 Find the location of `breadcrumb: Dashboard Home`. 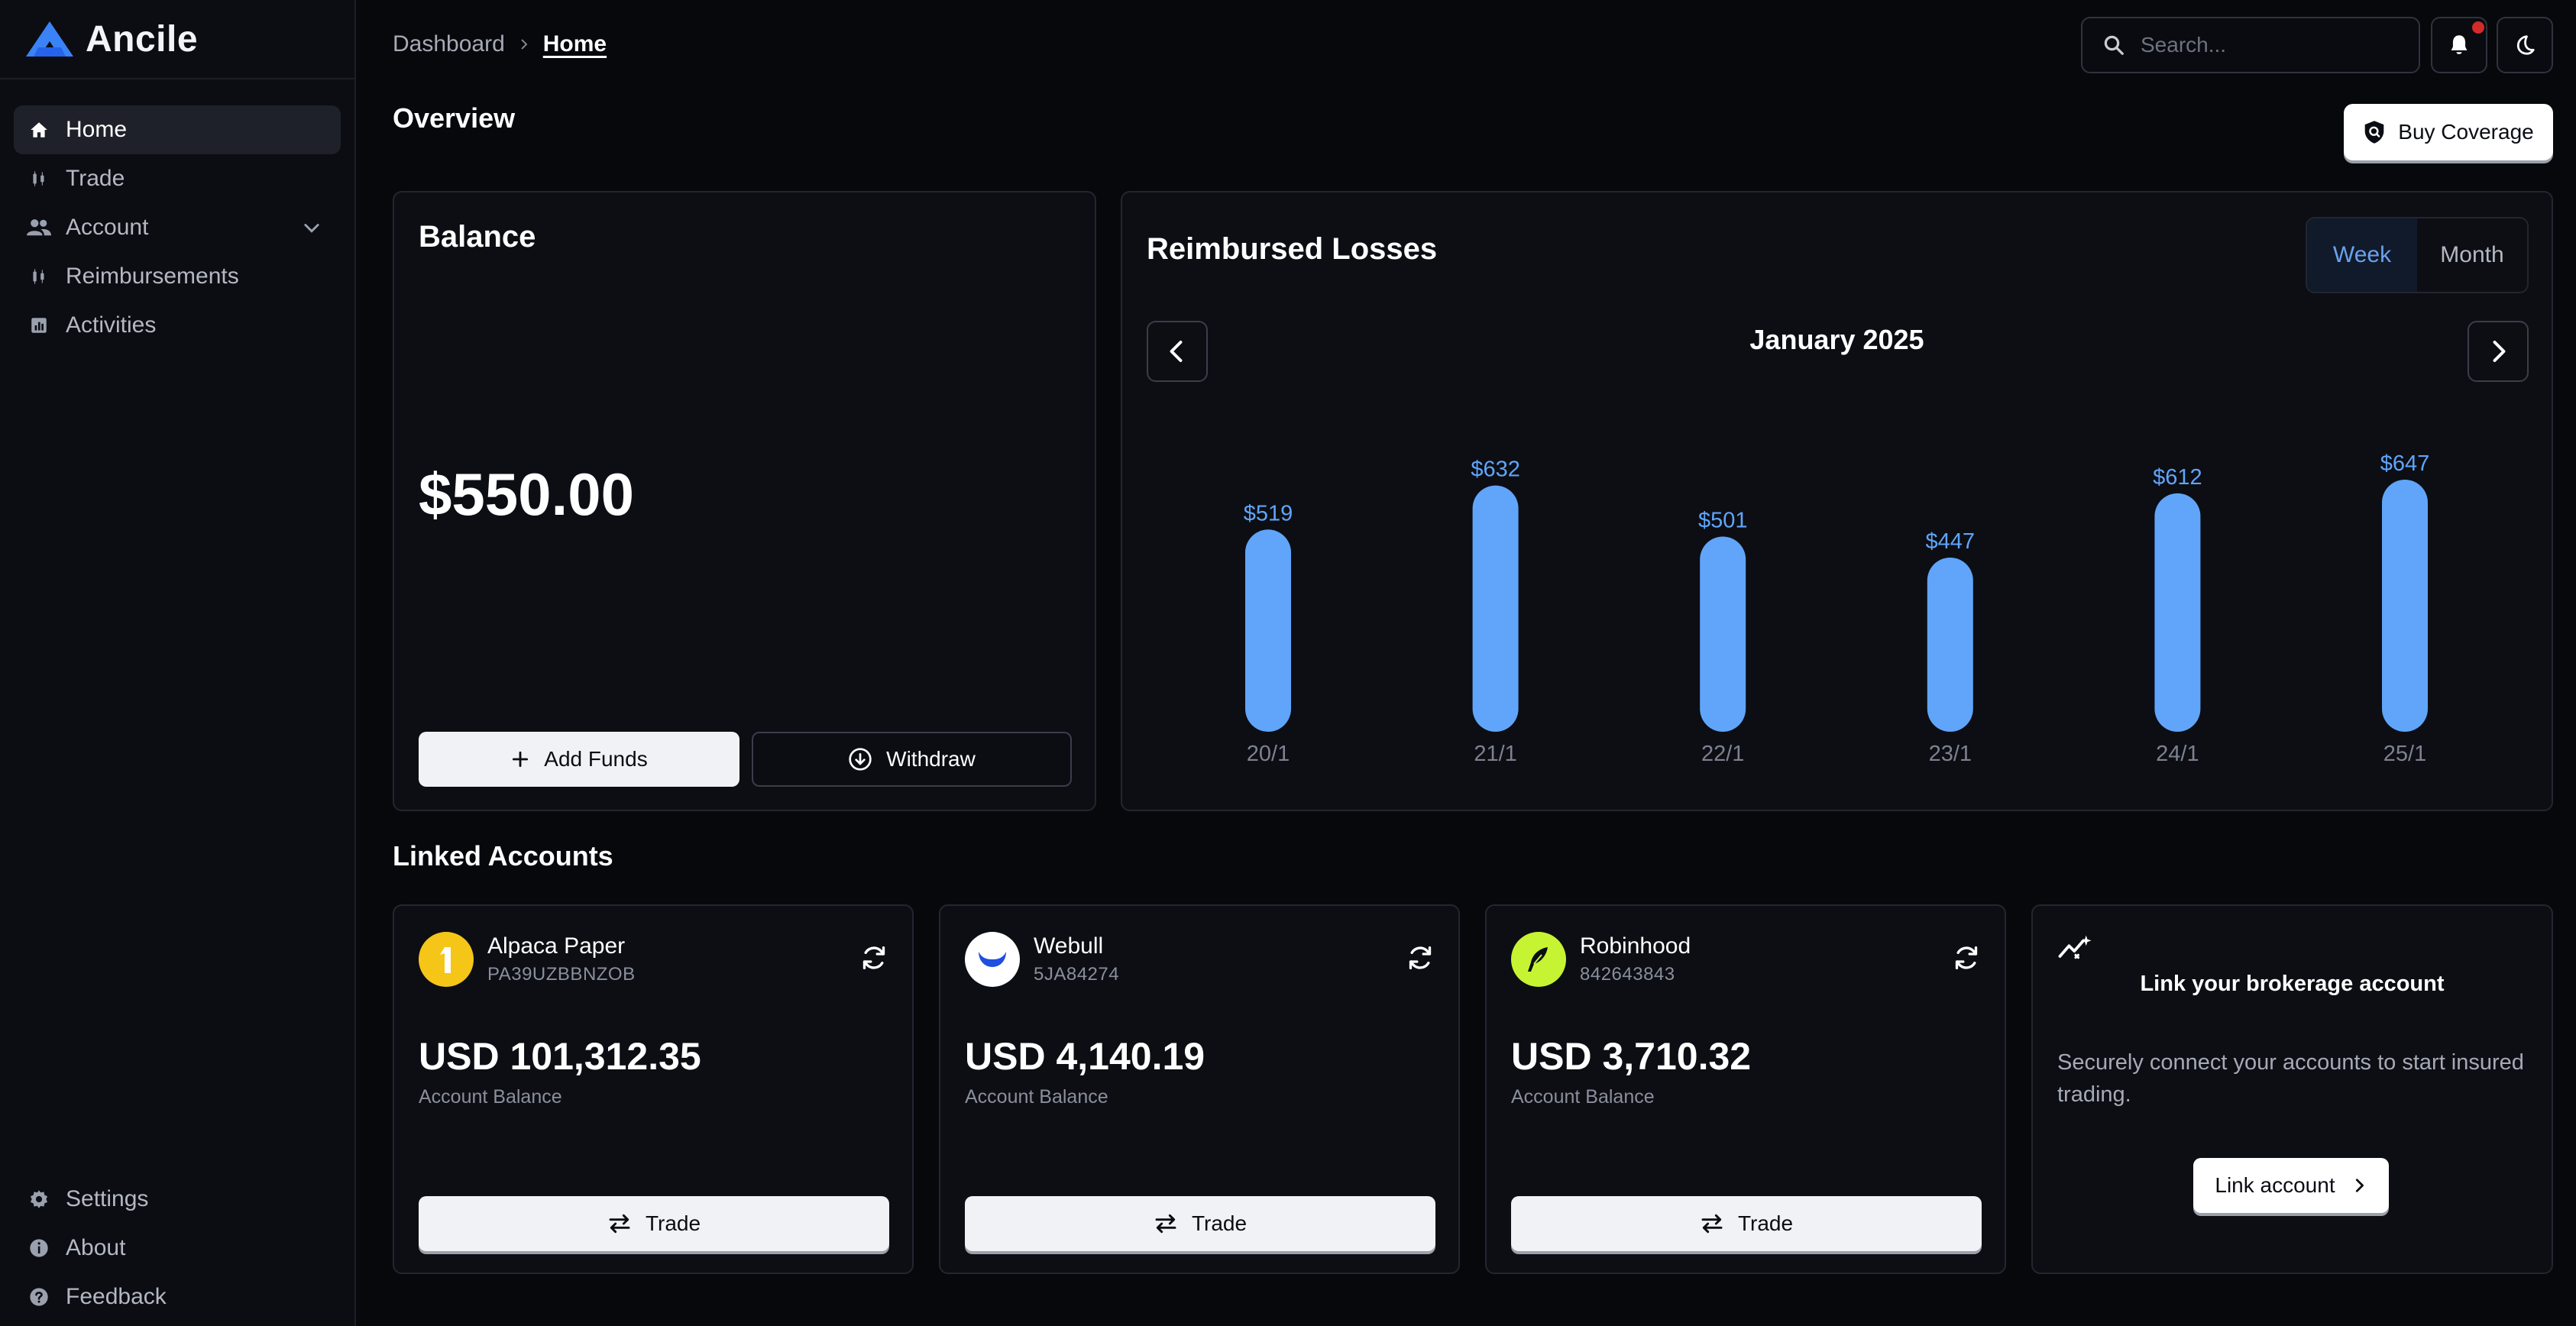

breadcrumb: Dashboard Home is located at coordinates (500, 44).